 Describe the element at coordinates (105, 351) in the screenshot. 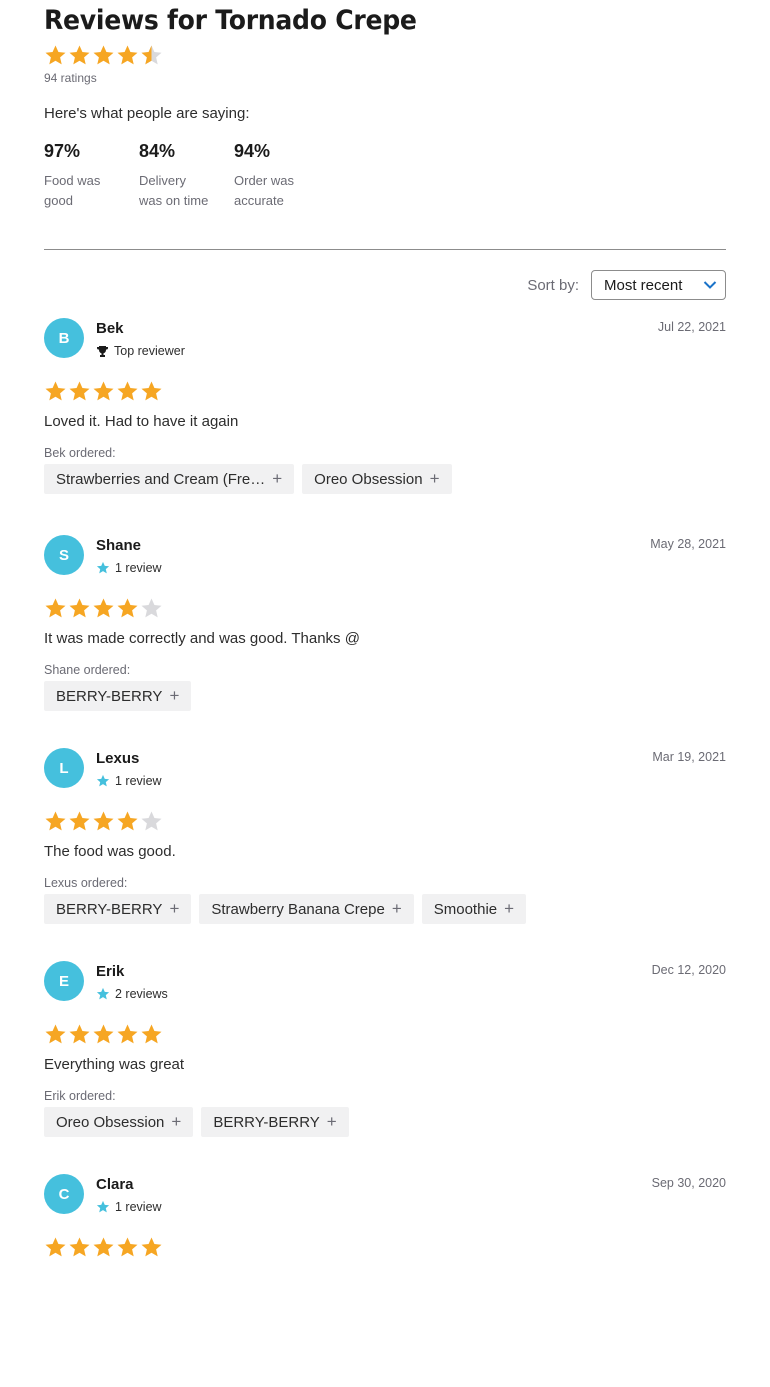

I see `trophy-icon` at that location.